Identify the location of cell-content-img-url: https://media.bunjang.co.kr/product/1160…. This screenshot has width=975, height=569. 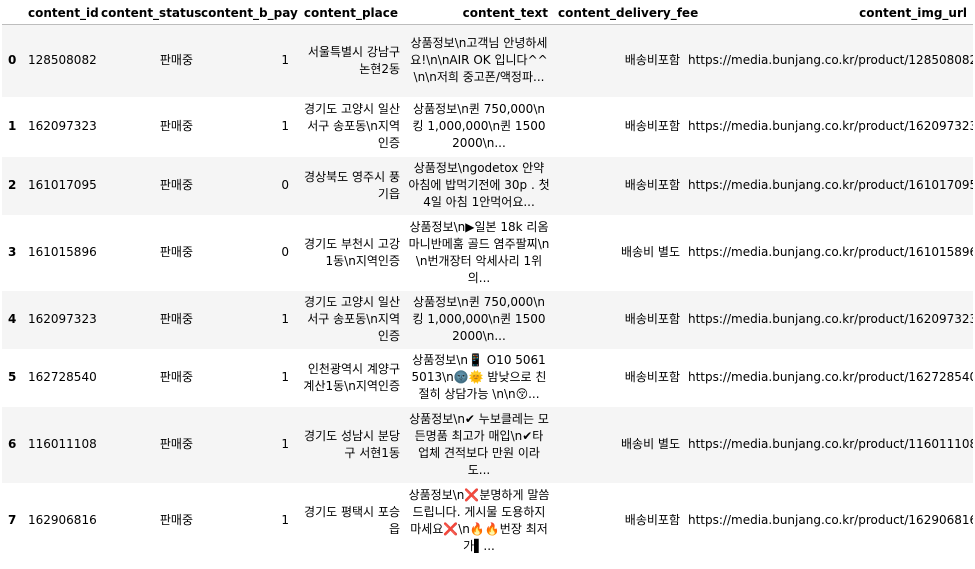
(830, 444).